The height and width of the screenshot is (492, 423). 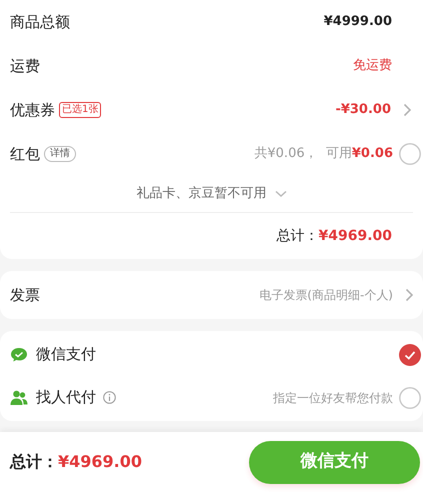 I want to click on payment-label: 找人代付, so click(x=66, y=397).